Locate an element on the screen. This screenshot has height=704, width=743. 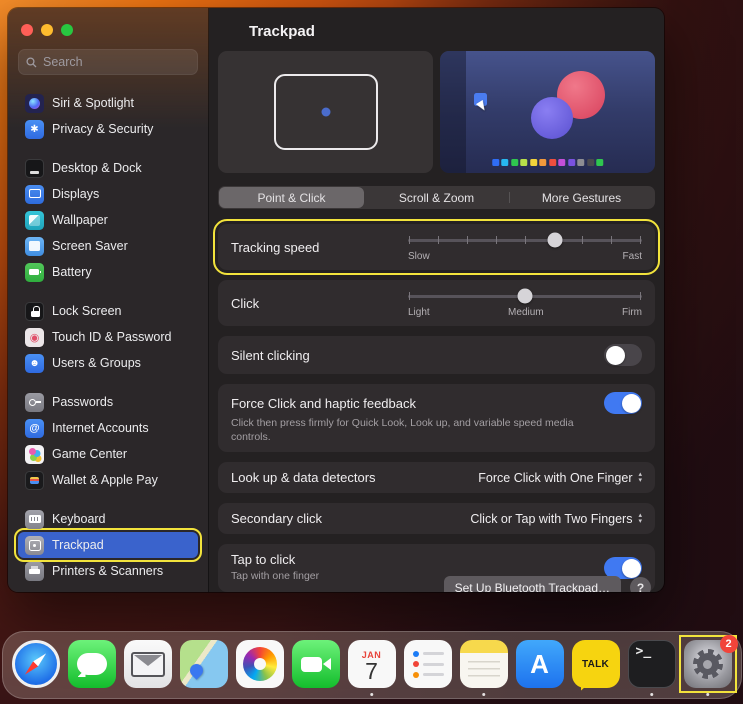
sidebar-item-displays: Displays is located at coordinates (108, 194).